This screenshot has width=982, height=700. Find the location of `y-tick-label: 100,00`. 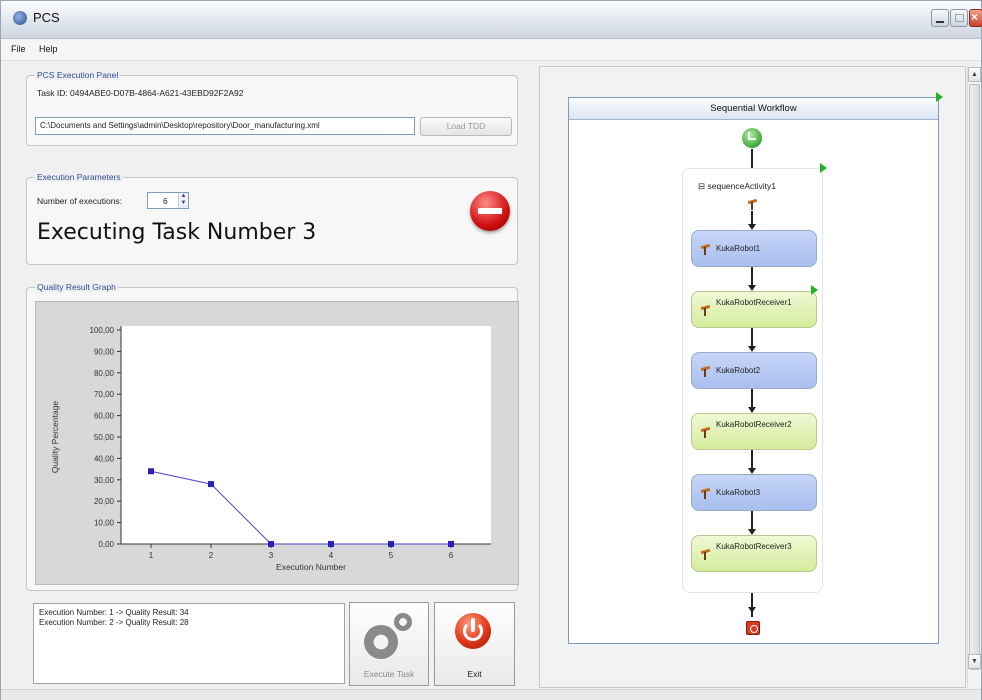

y-tick-label: 100,00 is located at coordinates (102, 330).